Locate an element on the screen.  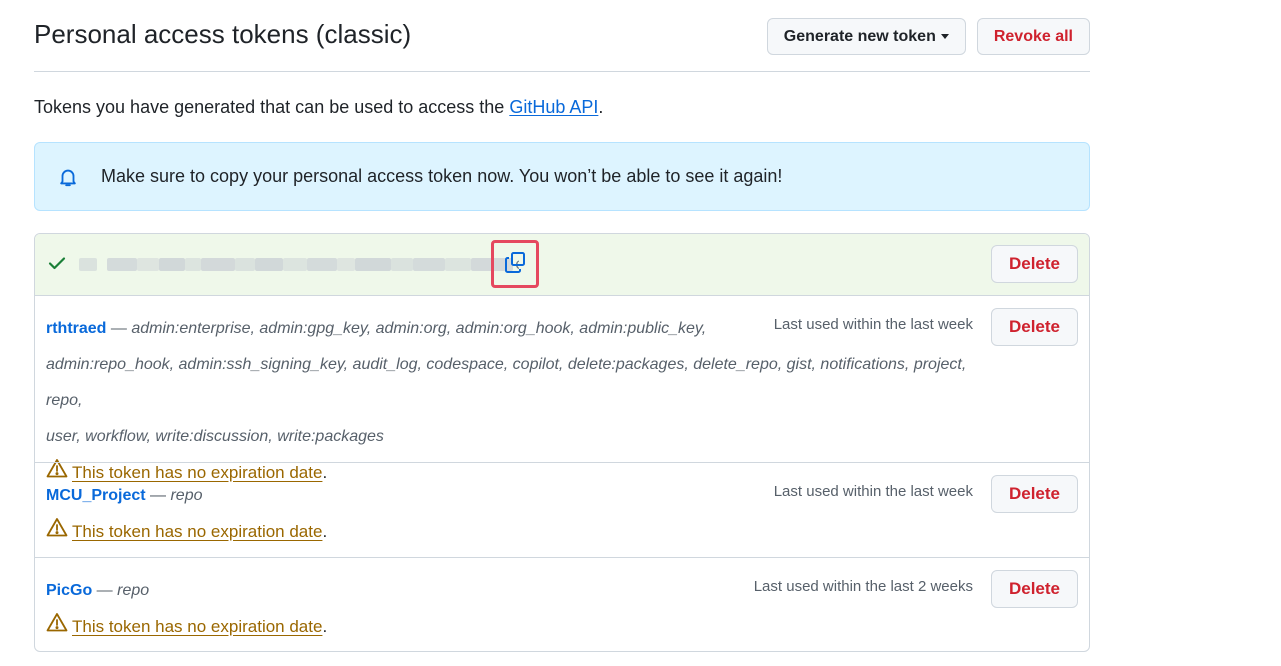
copy-icon is located at coordinates (515, 264).